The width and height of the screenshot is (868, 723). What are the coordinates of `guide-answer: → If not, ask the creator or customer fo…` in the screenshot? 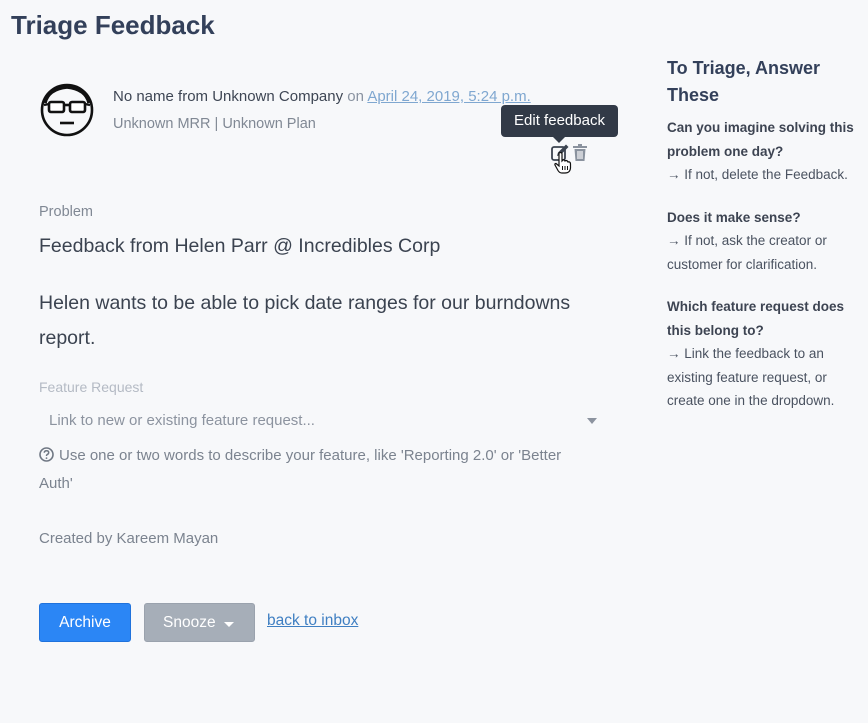 It's located at (747, 252).